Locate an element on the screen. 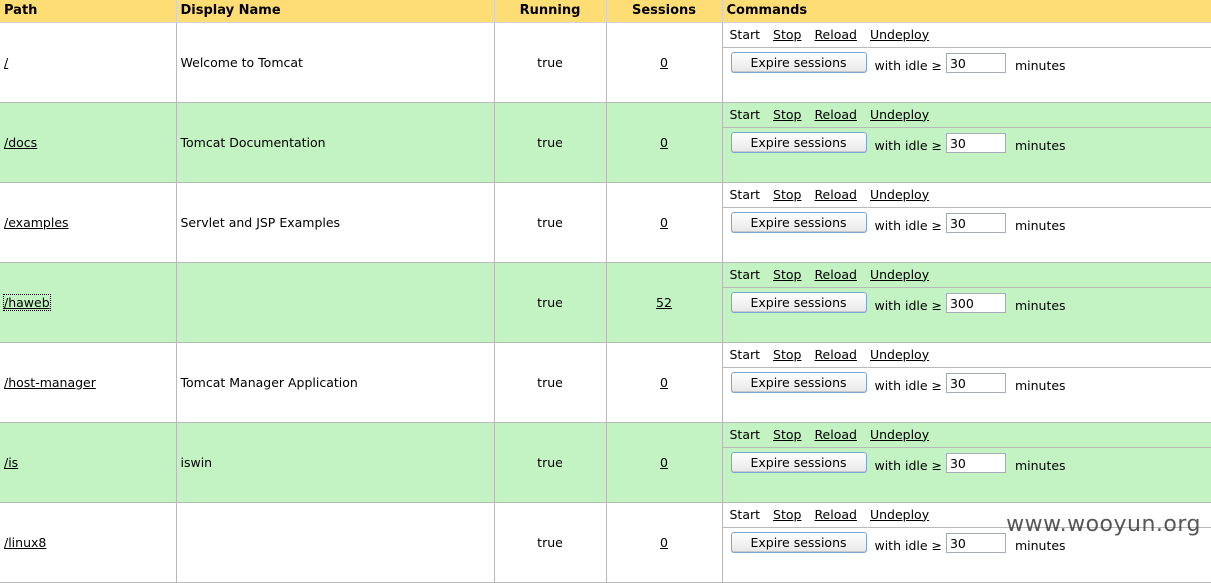 The width and height of the screenshot is (1211, 583). header-sessions: Sessions is located at coordinates (664, 11).